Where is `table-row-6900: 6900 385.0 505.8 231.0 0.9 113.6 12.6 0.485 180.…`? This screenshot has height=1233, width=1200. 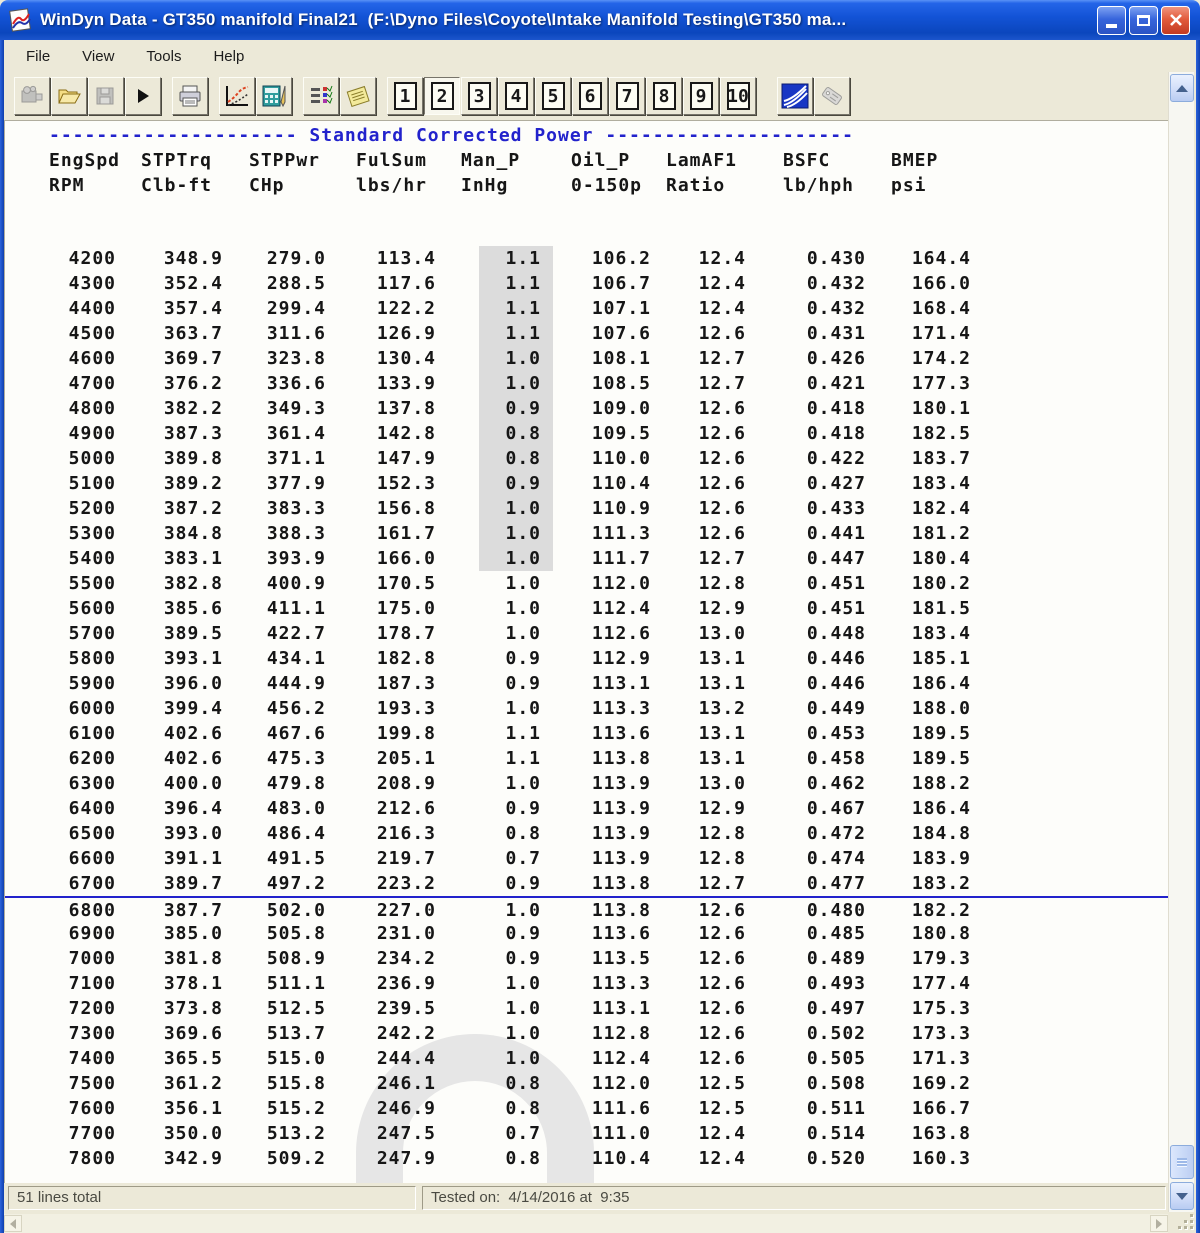
table-row-6900: 6900 385.0 505.8 231.0 0.9 113.6 12.6 0.485 180.… is located at coordinates (586, 933).